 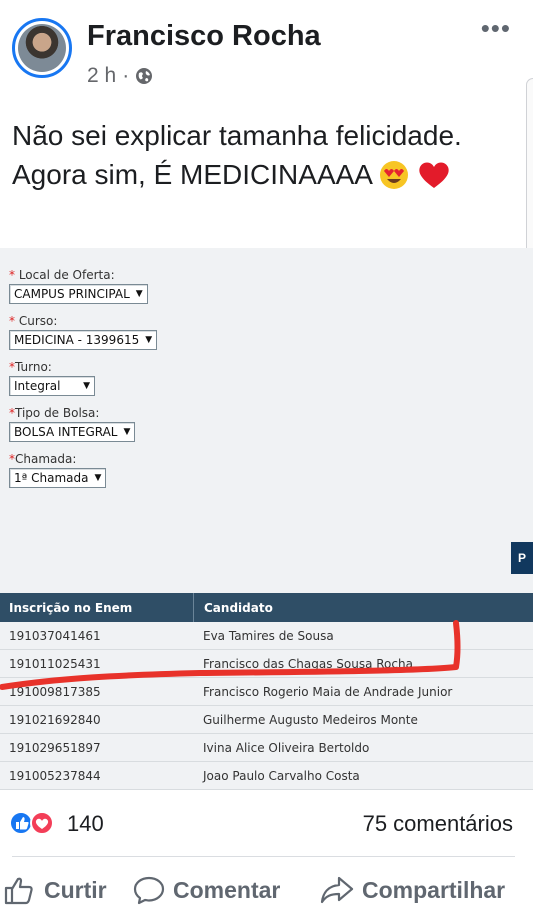 What do you see at coordinates (72, 432) in the screenshot?
I see `tipo-bolsa-select: BOLSA INTEGRAL ▼` at bounding box center [72, 432].